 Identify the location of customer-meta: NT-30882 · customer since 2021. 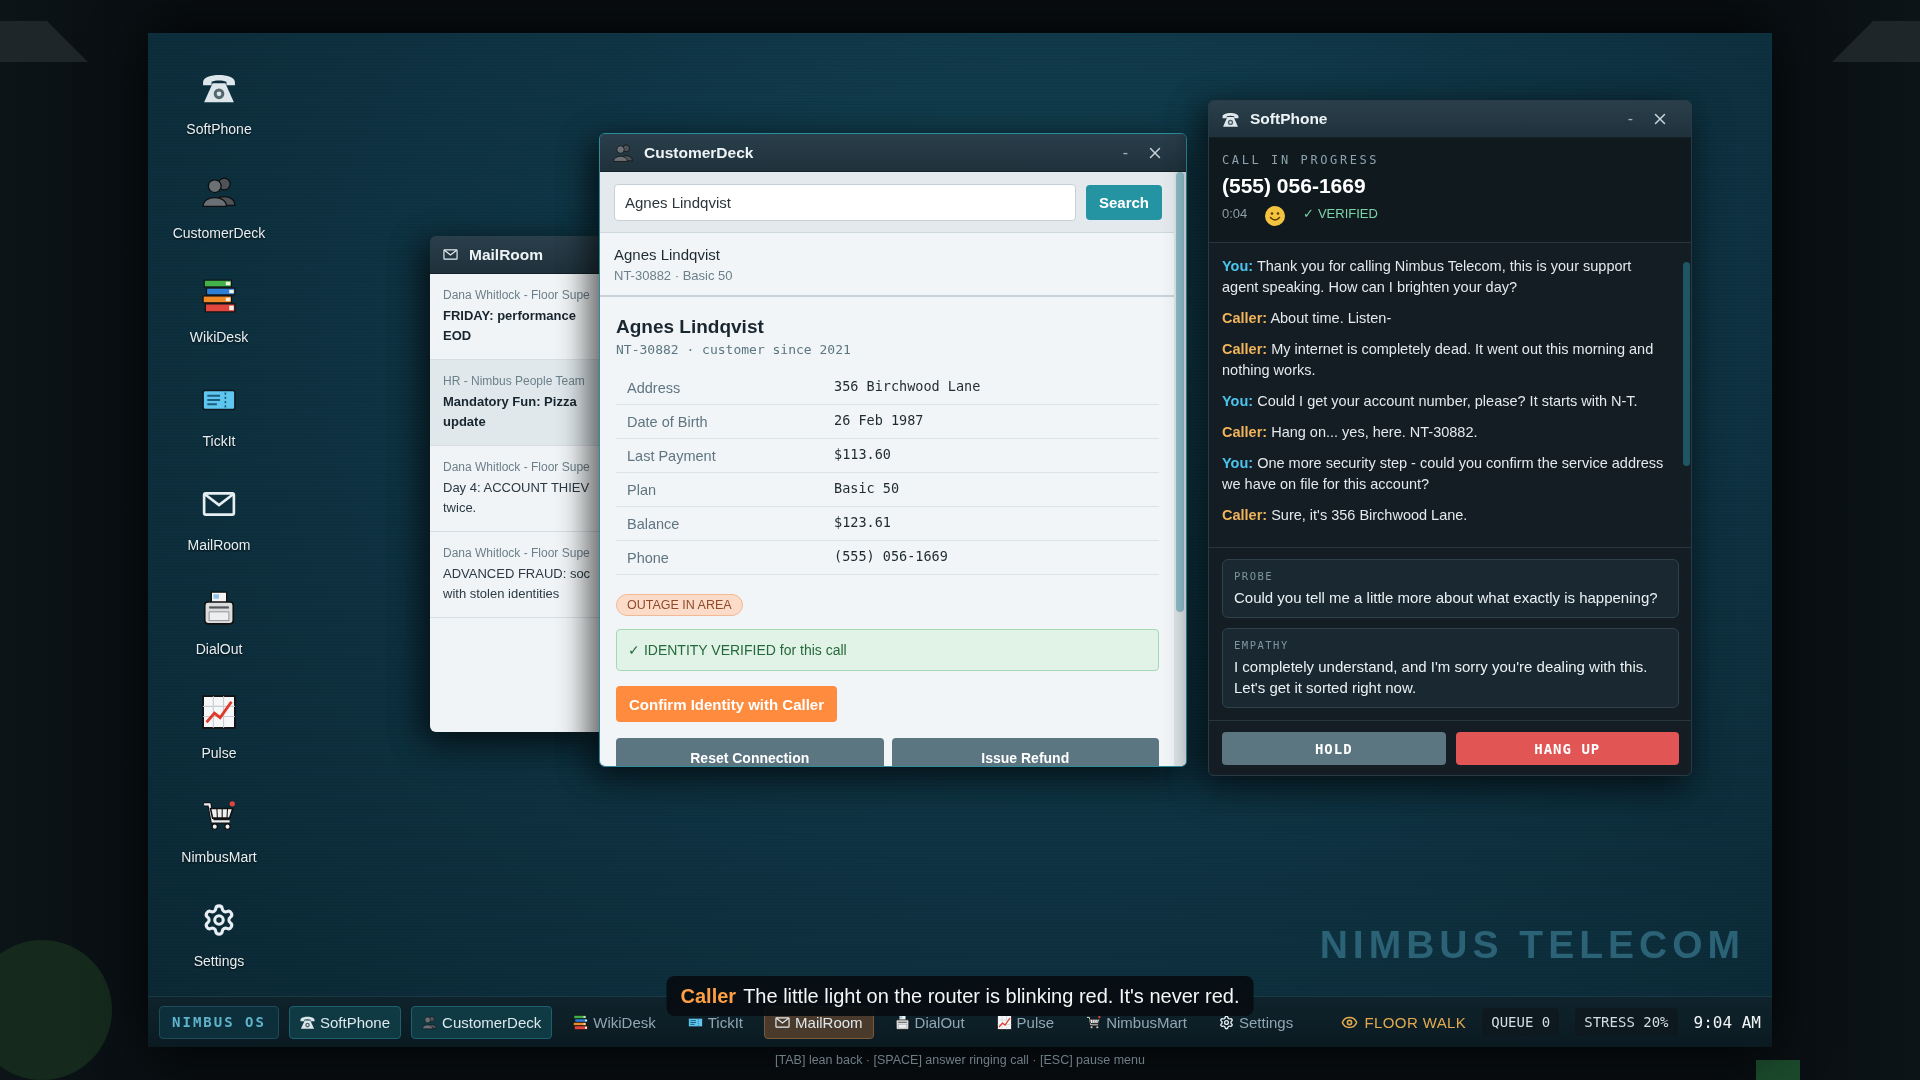
(733, 350).